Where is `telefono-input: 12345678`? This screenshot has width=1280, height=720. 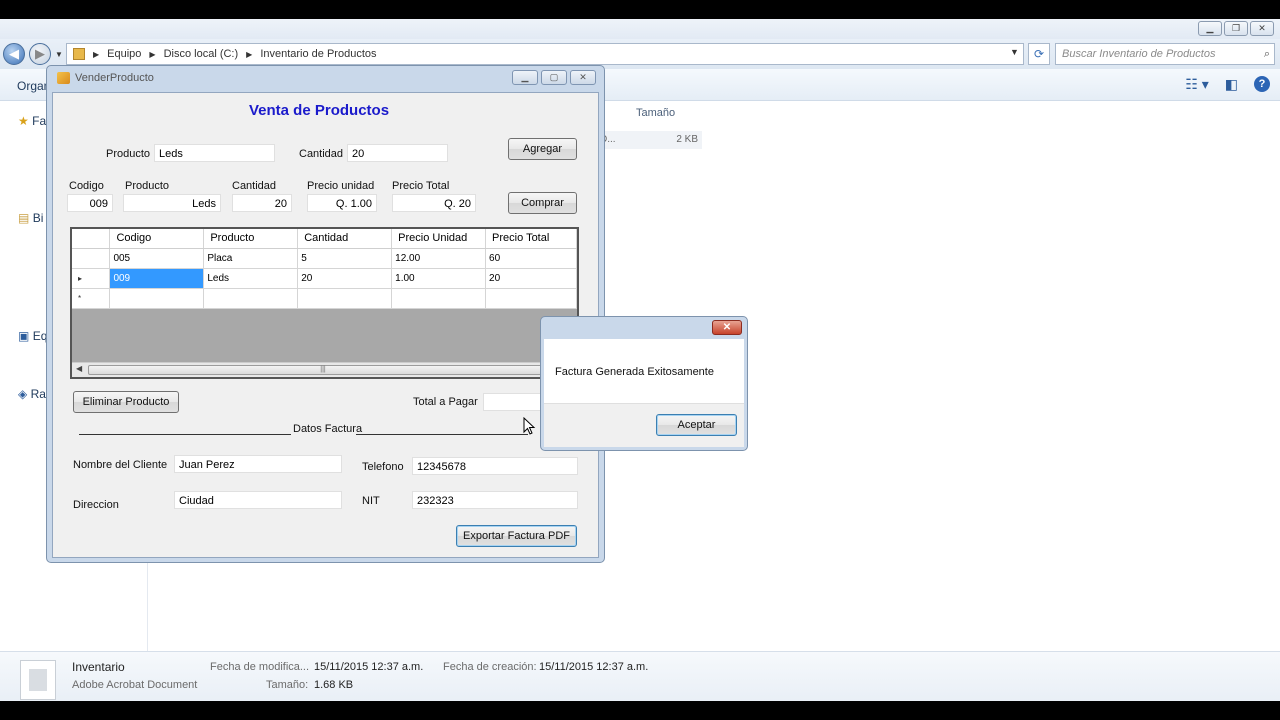 telefono-input: 12345678 is located at coordinates (495, 466).